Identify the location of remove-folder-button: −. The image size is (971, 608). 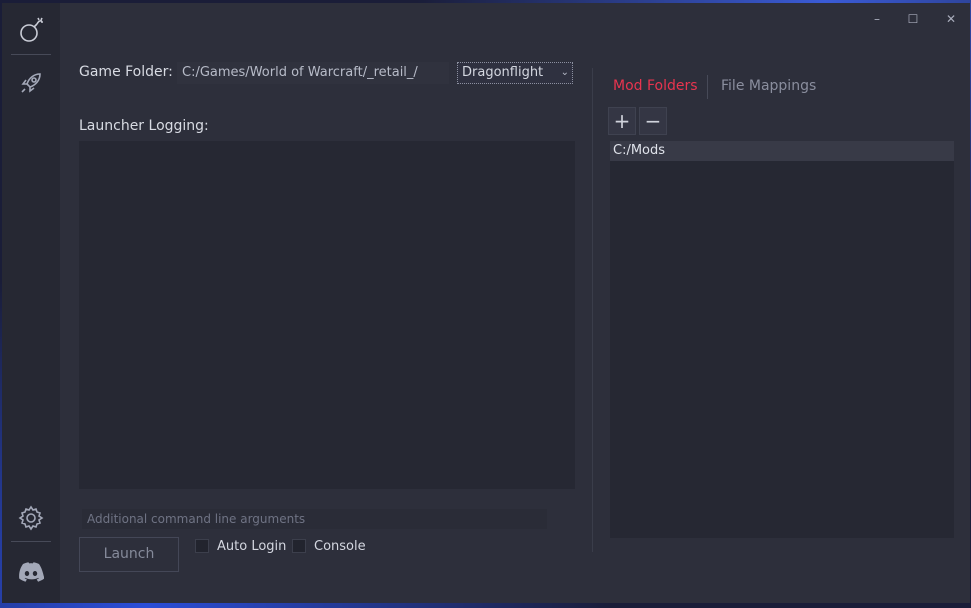
(653, 121).